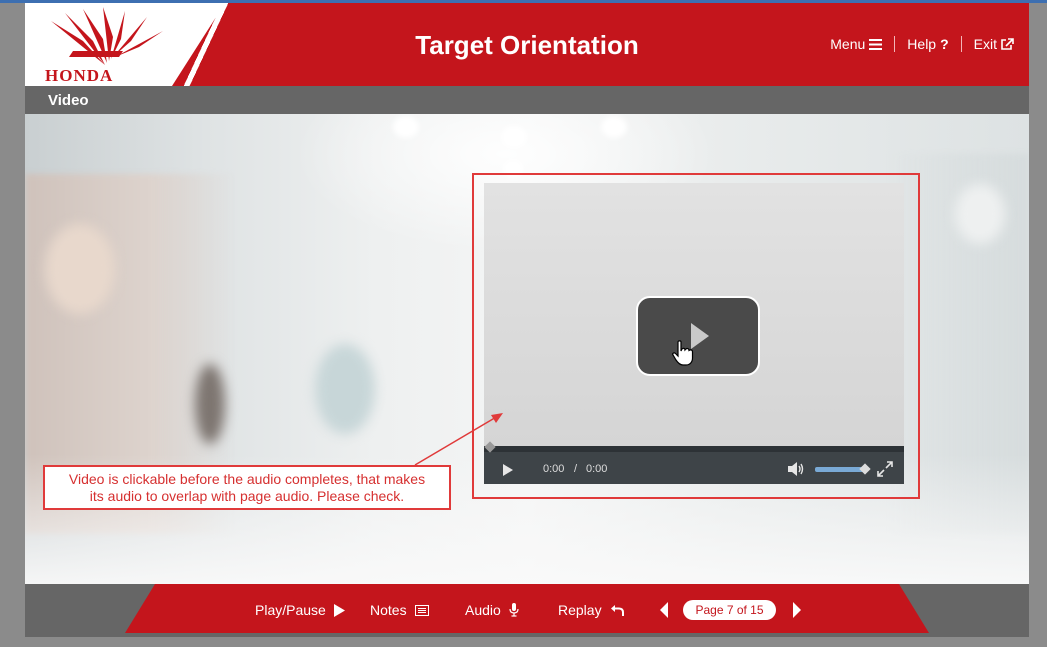 The width and height of the screenshot is (1047, 647). What do you see at coordinates (848, 44) in the screenshot?
I see `menu-label: Menu` at bounding box center [848, 44].